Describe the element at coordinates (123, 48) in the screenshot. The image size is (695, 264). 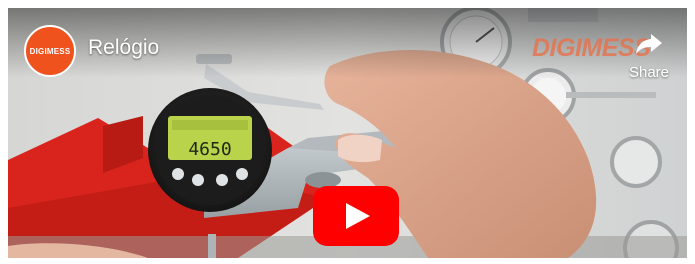
I see `video-title: Relógio` at that location.